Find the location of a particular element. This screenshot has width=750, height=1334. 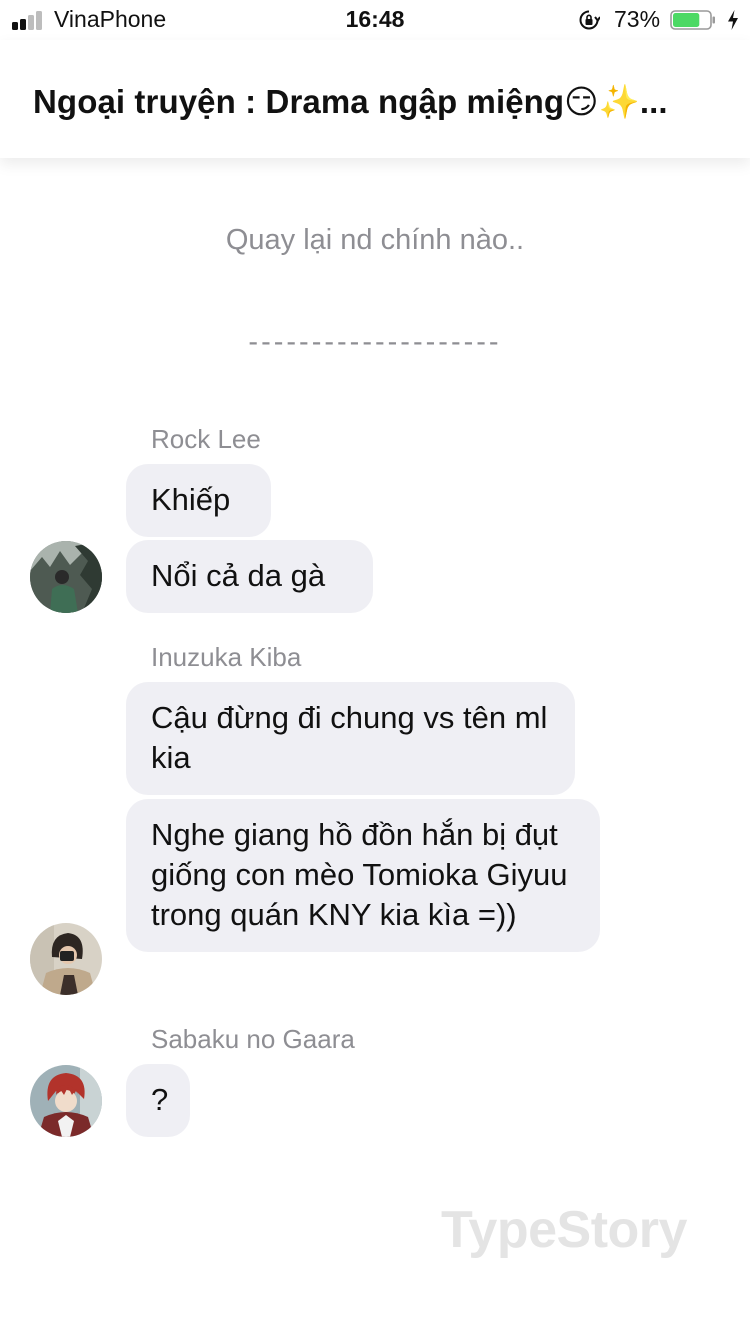

narration-text: Quay lại nd chính nào.. is located at coordinates (375, 240).